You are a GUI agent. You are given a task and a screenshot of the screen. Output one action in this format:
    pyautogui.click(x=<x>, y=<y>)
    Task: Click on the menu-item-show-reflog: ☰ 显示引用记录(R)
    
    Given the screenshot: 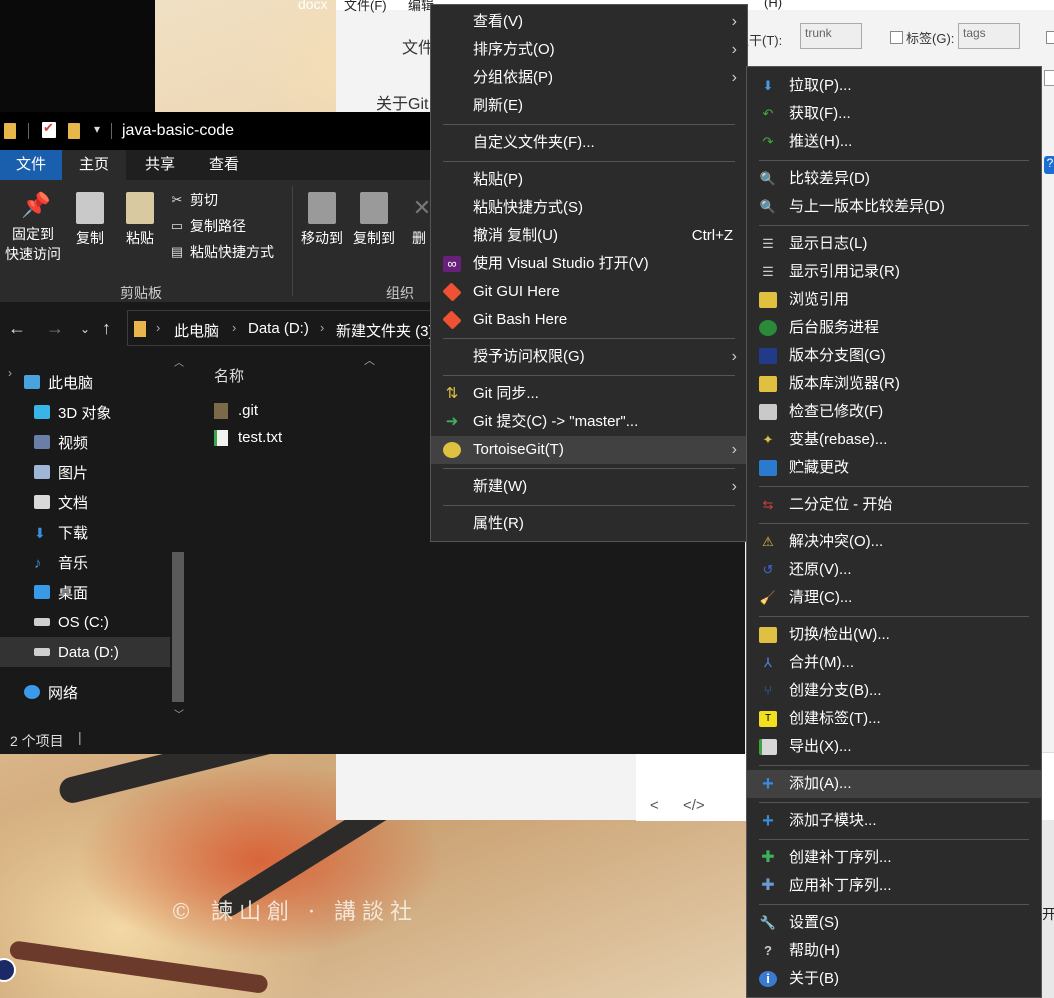 What is the action you would take?
    pyautogui.click(x=894, y=272)
    